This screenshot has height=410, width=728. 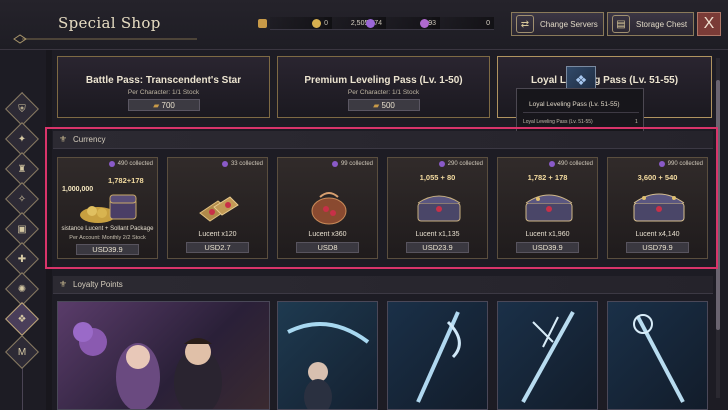 What do you see at coordinates (569, 24) in the screenshot?
I see `change-servers-label: Change Servers` at bounding box center [569, 24].